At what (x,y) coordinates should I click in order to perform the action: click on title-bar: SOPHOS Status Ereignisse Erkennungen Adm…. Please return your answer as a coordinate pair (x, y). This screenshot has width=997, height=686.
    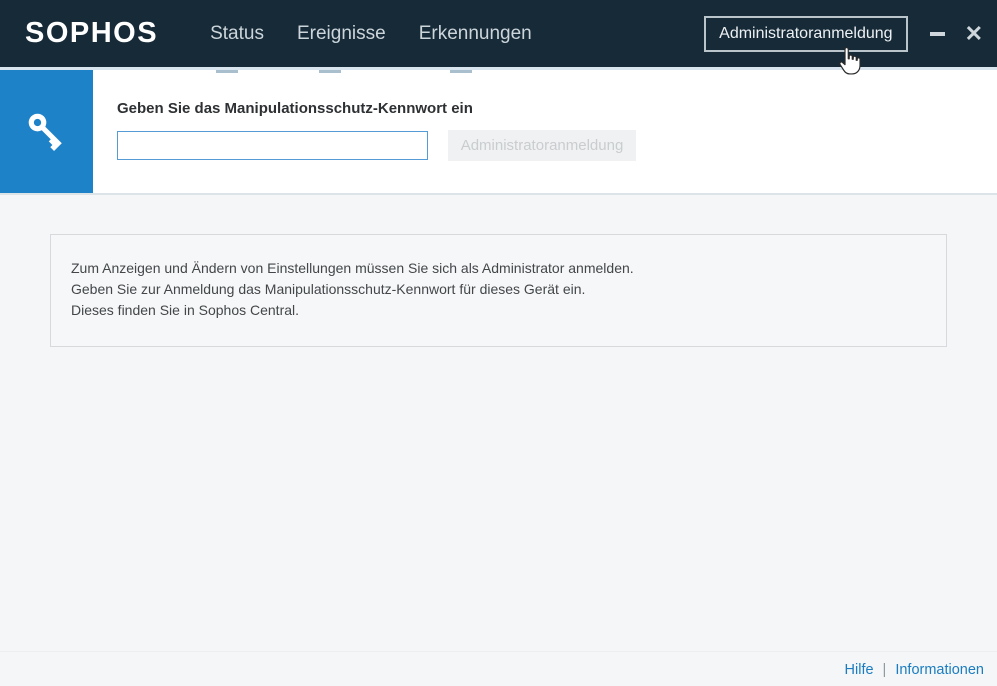
    Looking at the image, I should click on (498, 35).